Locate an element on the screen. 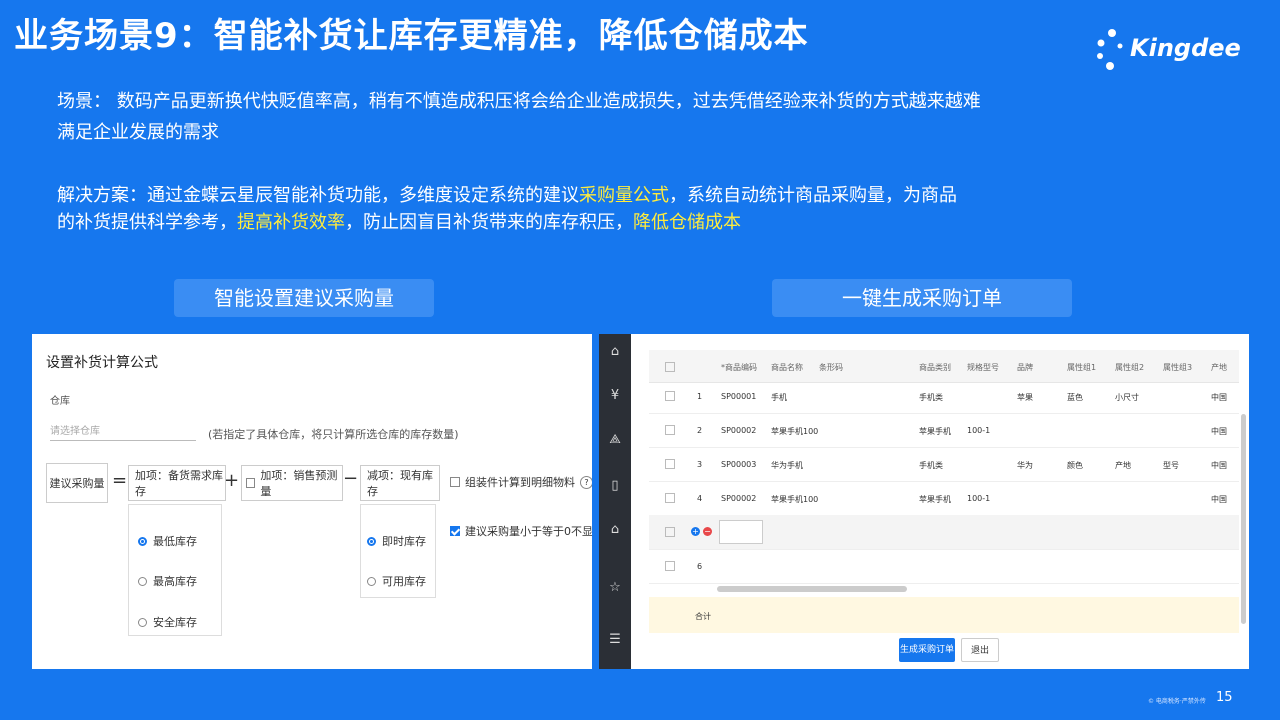  col-header: 商品类别 is located at coordinates (935, 367).